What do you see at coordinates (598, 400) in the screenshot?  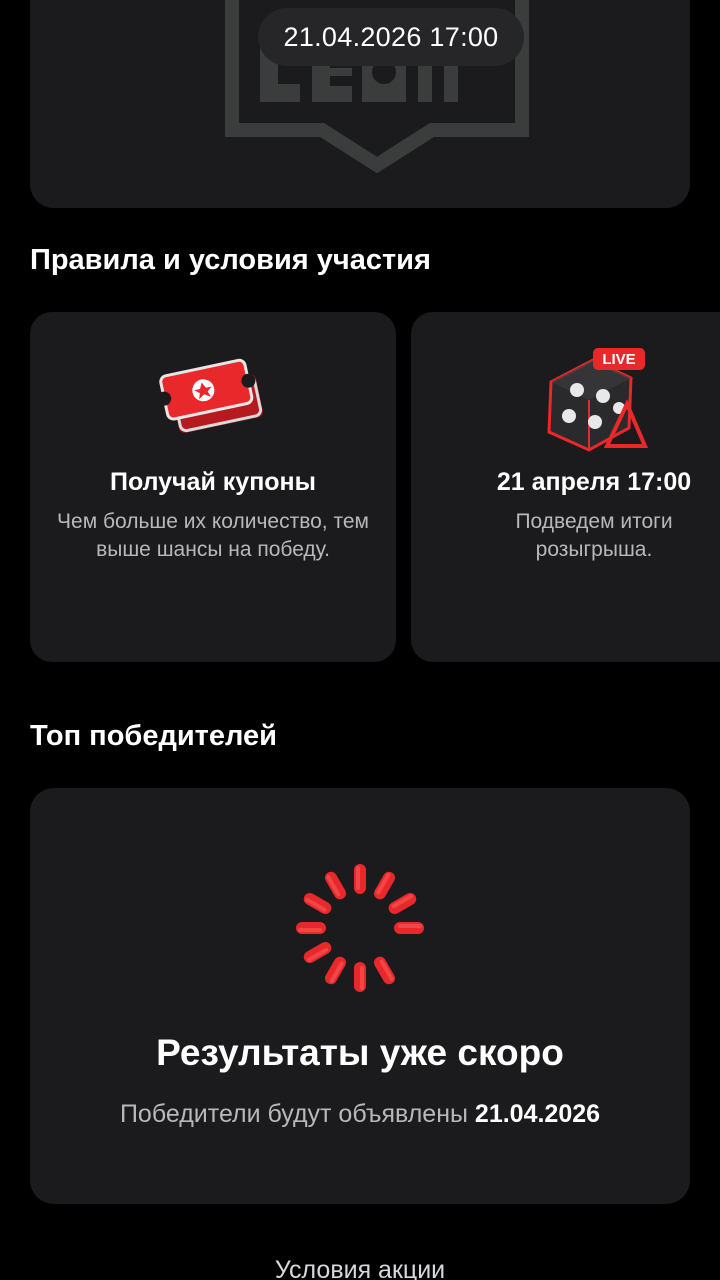 I see `live-lottery-drum-icon: LIVE` at bounding box center [598, 400].